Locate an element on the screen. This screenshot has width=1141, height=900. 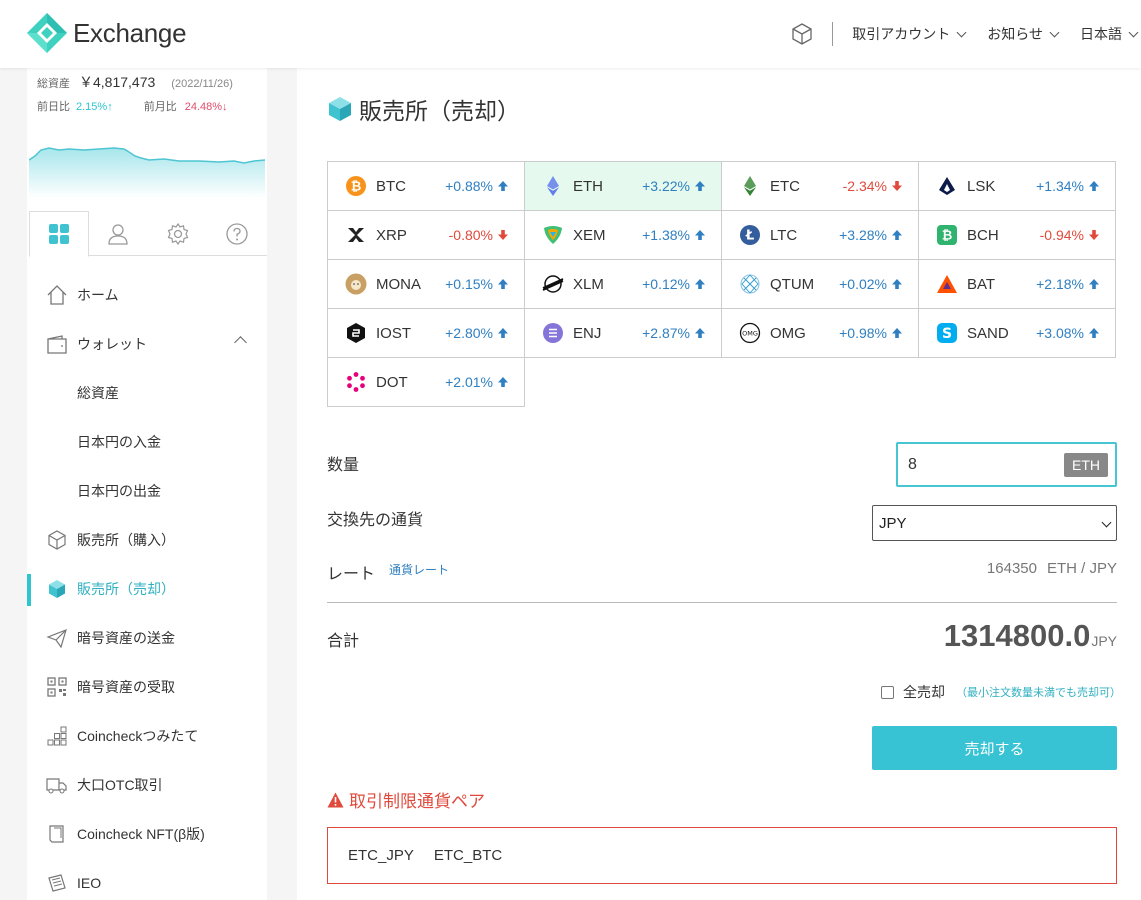
sidebar-item-wallet: ウォレット is located at coordinates (147, 343).